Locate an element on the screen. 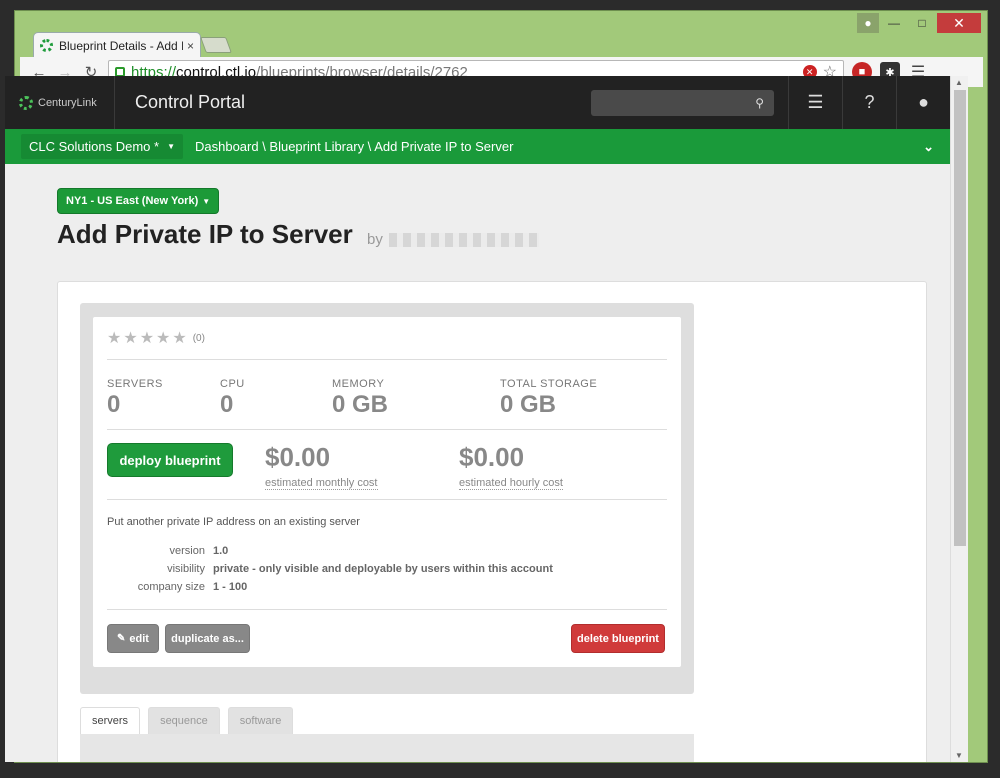  monthly-cost-label: estimated monthly cost is located at coordinates (321, 483).